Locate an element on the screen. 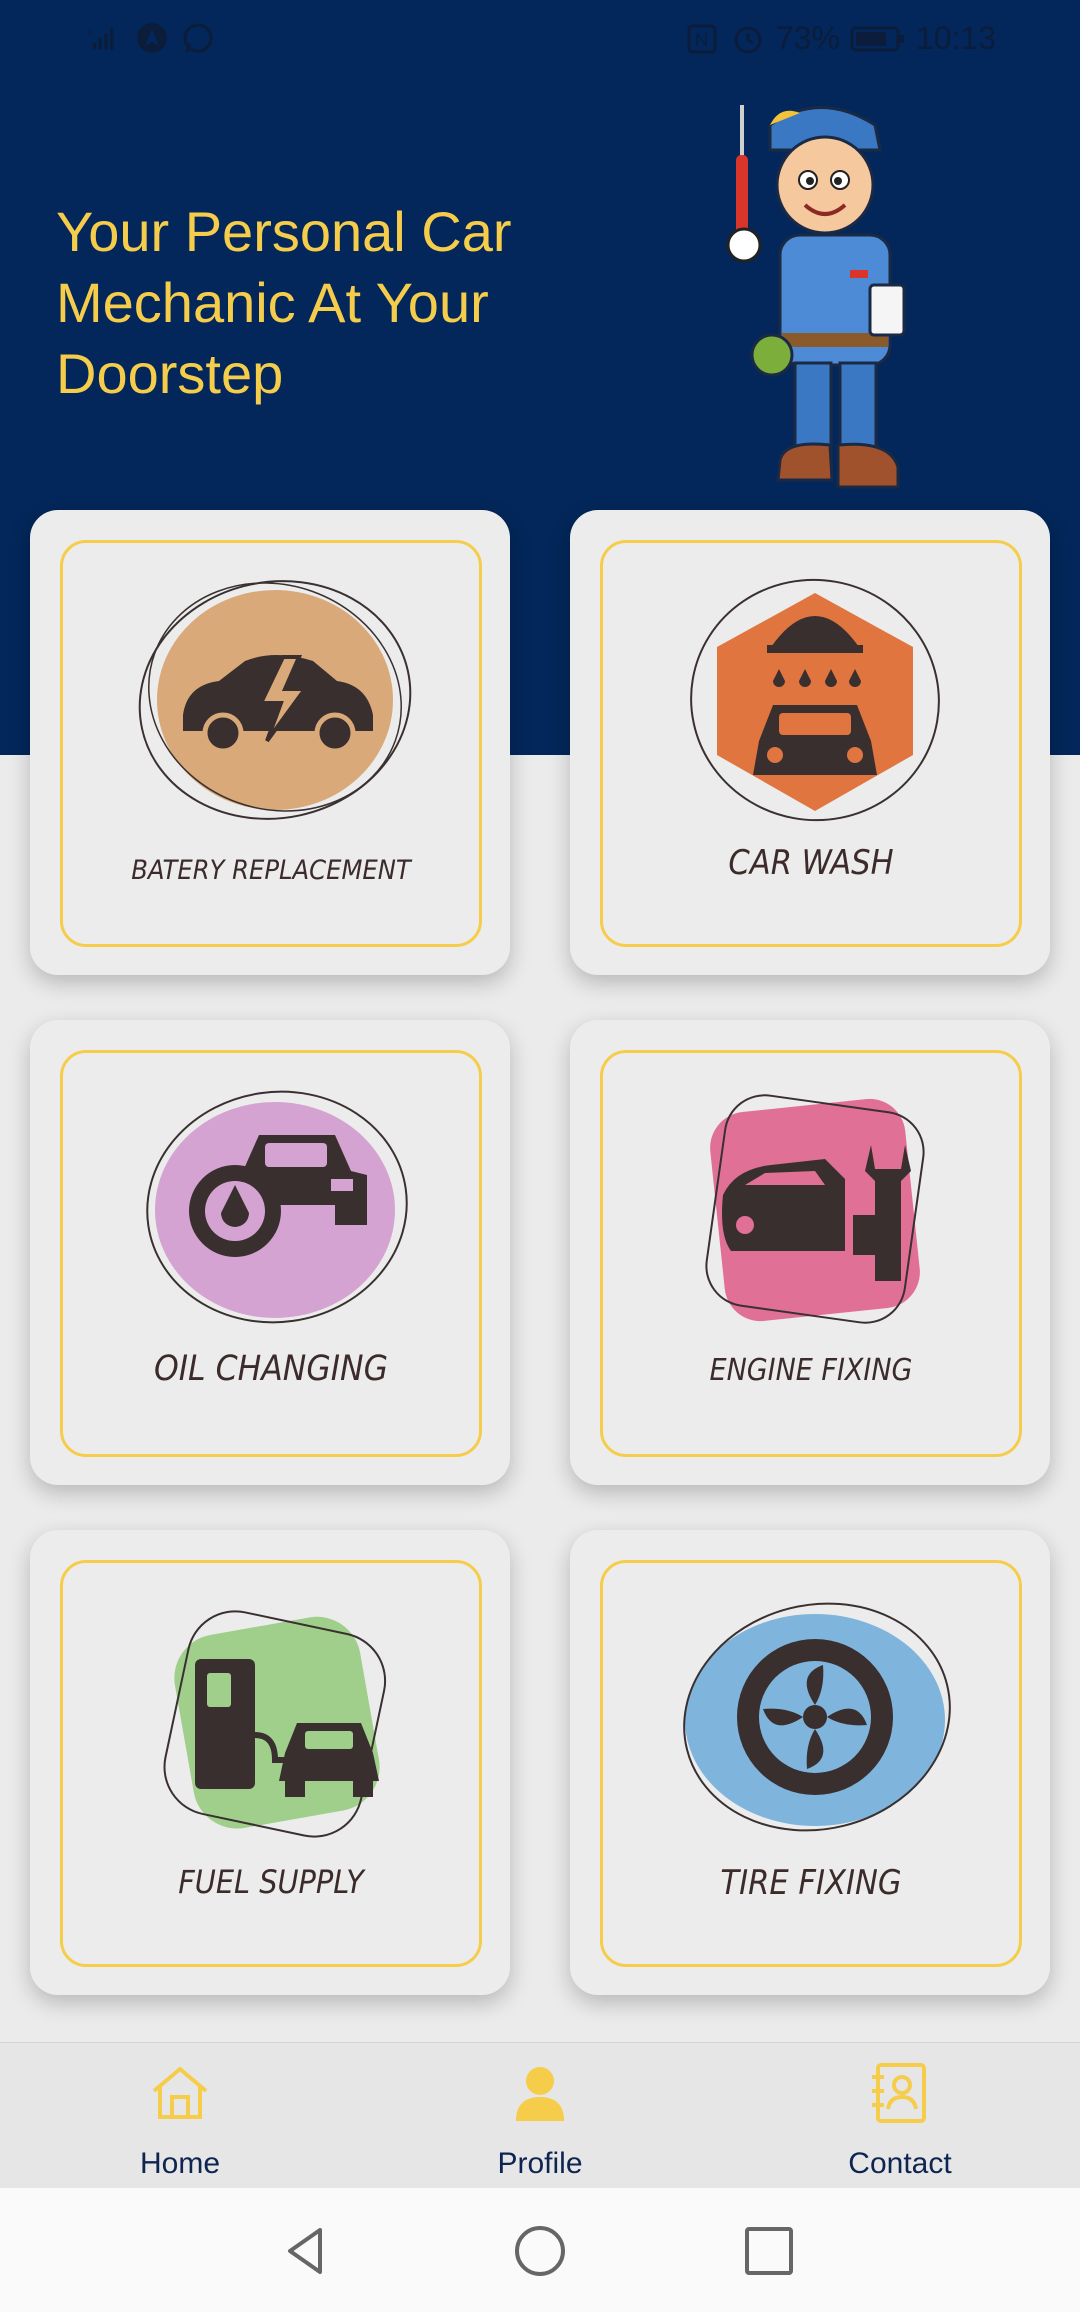 This screenshot has width=1080, height=2312. recents-icon is located at coordinates (769, 2251).